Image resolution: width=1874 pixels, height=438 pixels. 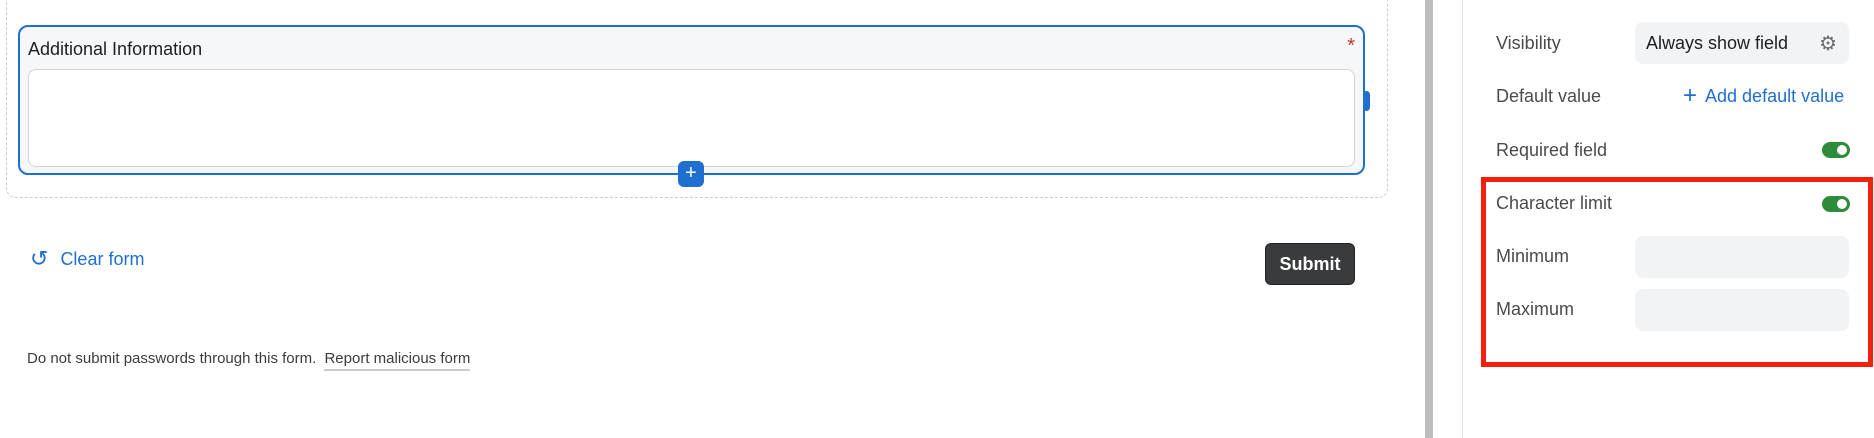 What do you see at coordinates (1310, 264) in the screenshot?
I see `submit-button: Submit` at bounding box center [1310, 264].